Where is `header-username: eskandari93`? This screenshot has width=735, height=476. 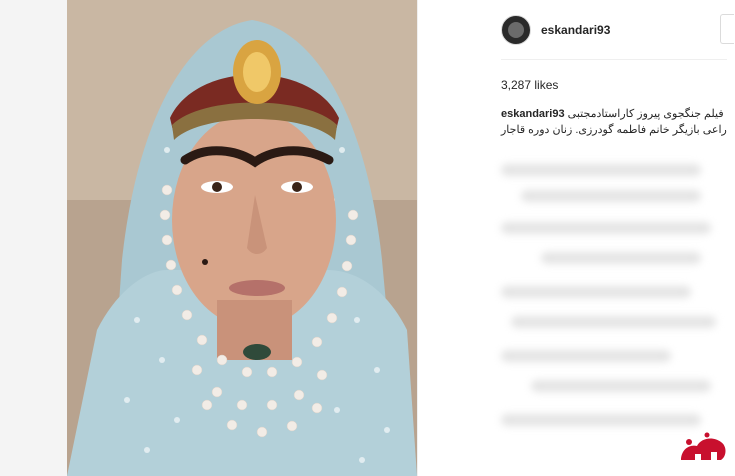 header-username: eskandari93 is located at coordinates (575, 30).